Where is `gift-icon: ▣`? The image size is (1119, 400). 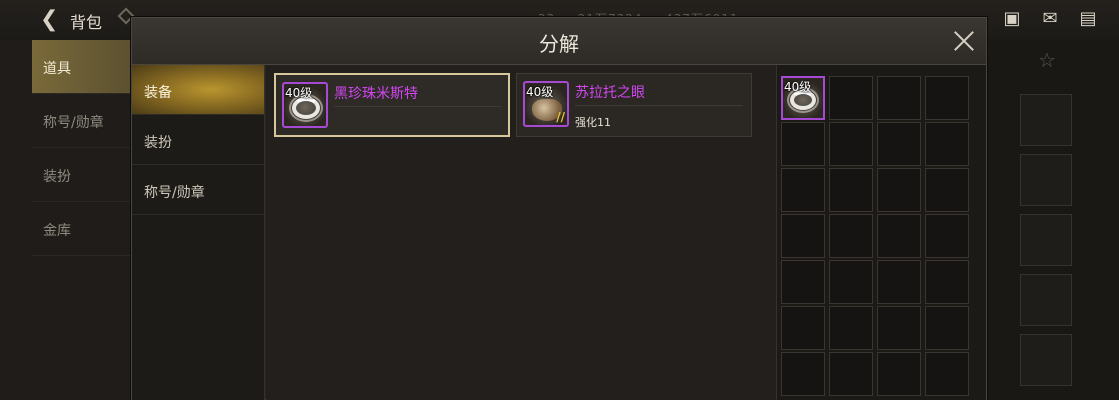 gift-icon: ▣ is located at coordinates (1012, 19).